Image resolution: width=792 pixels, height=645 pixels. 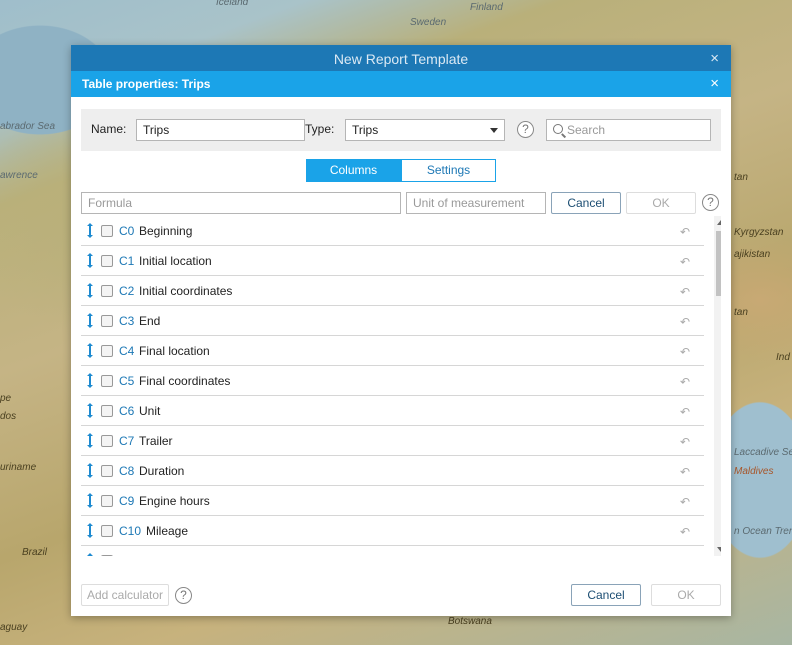 I want to click on column-name: Trailer, so click(x=156, y=441).